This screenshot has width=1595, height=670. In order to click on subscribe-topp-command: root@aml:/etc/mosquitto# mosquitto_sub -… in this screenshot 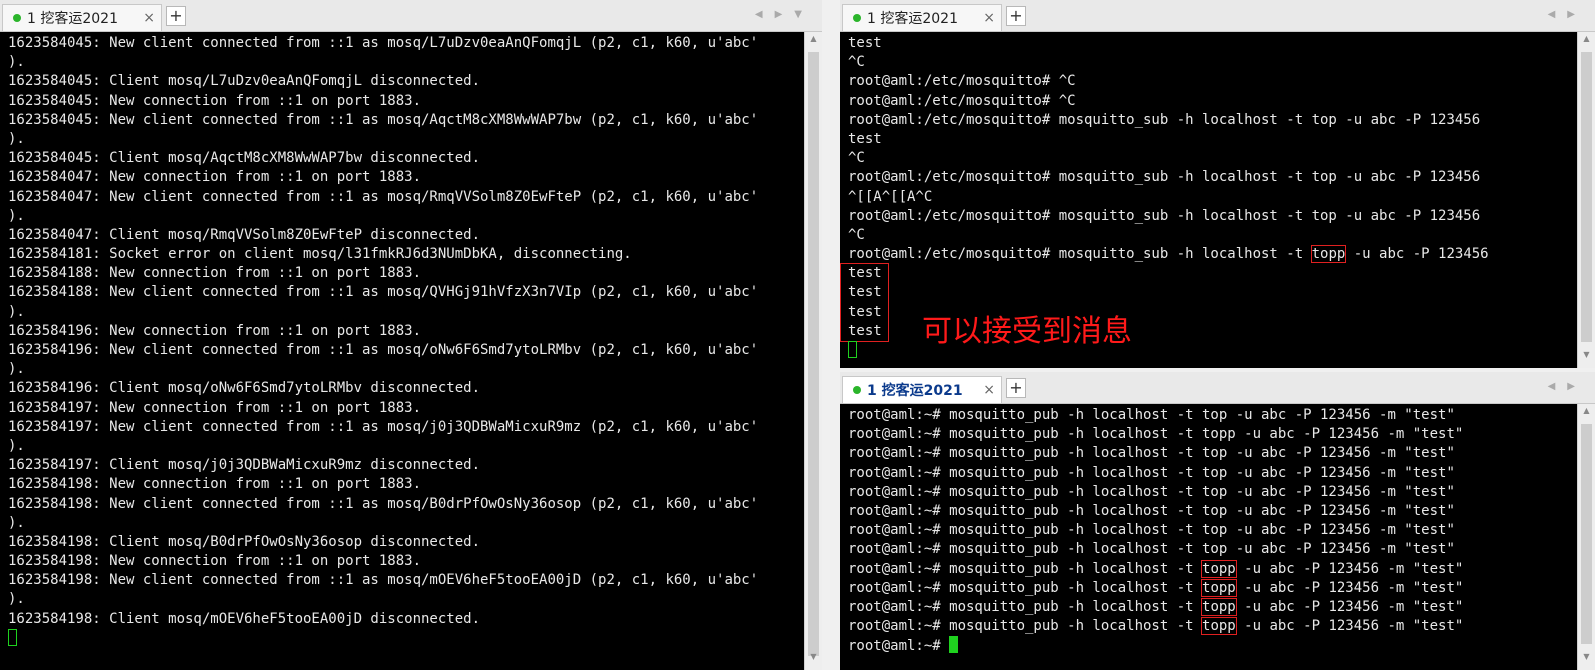, I will do `click(1212, 254)`.